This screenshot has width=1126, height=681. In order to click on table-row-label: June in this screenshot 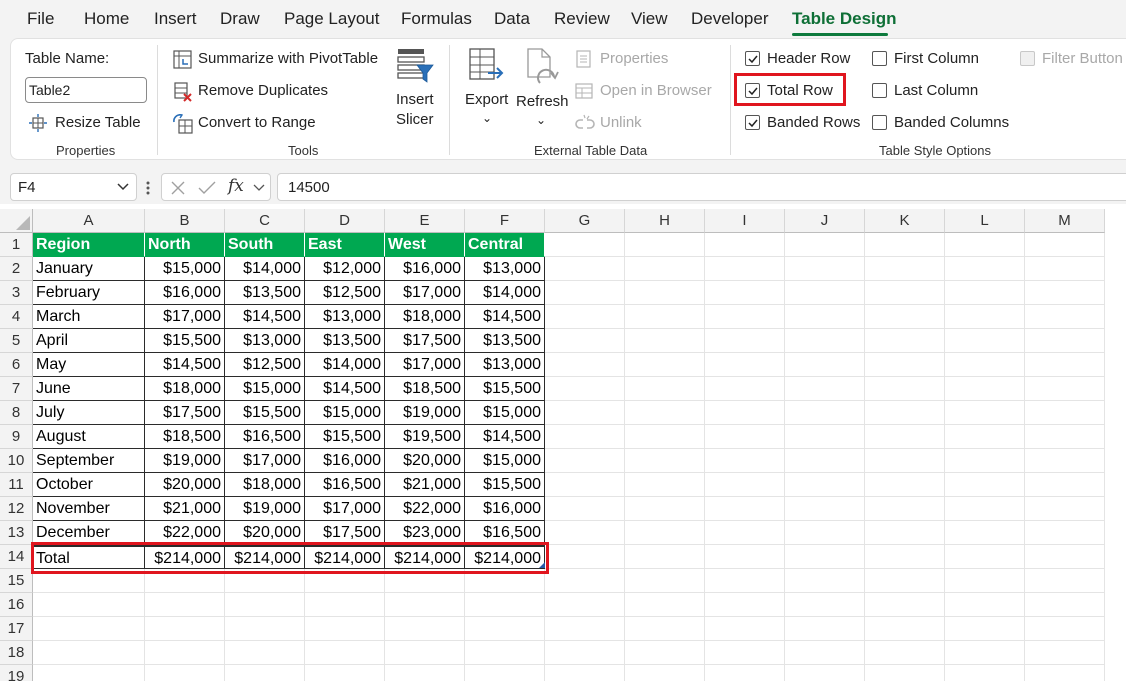, I will do `click(89, 389)`.